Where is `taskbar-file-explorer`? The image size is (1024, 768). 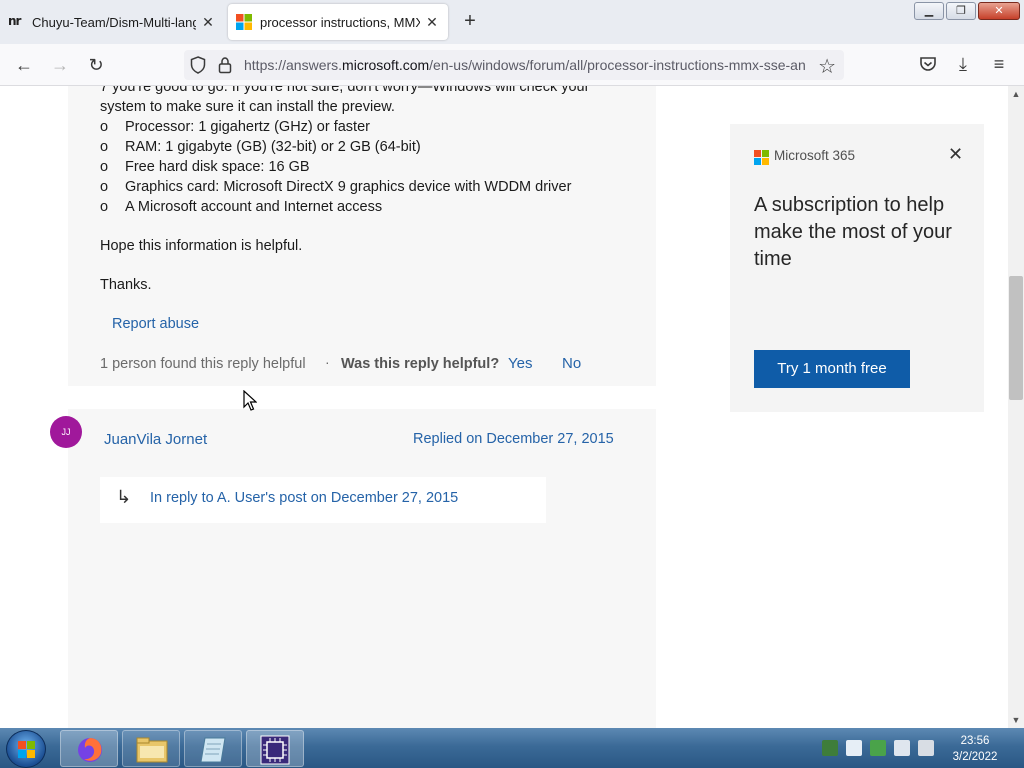
taskbar-file-explorer is located at coordinates (151, 748).